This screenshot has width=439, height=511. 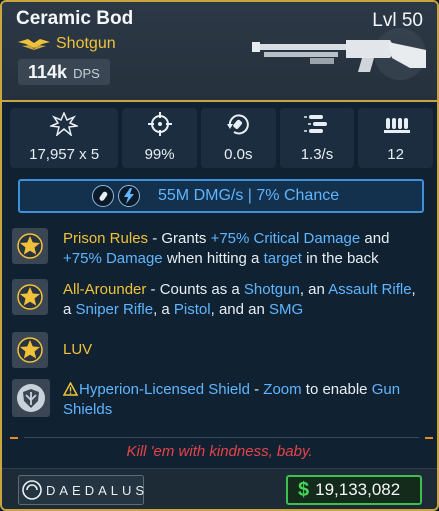 I want to click on dps-value: 114k, so click(x=48, y=72).